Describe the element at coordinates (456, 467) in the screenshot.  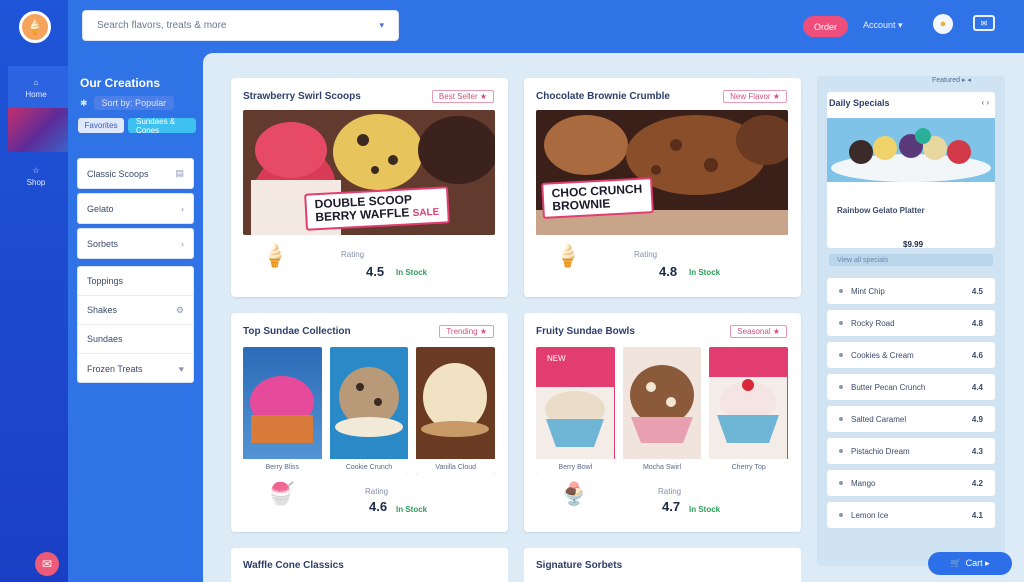
I see `gallery-caption: Vanilla Cloud` at that location.